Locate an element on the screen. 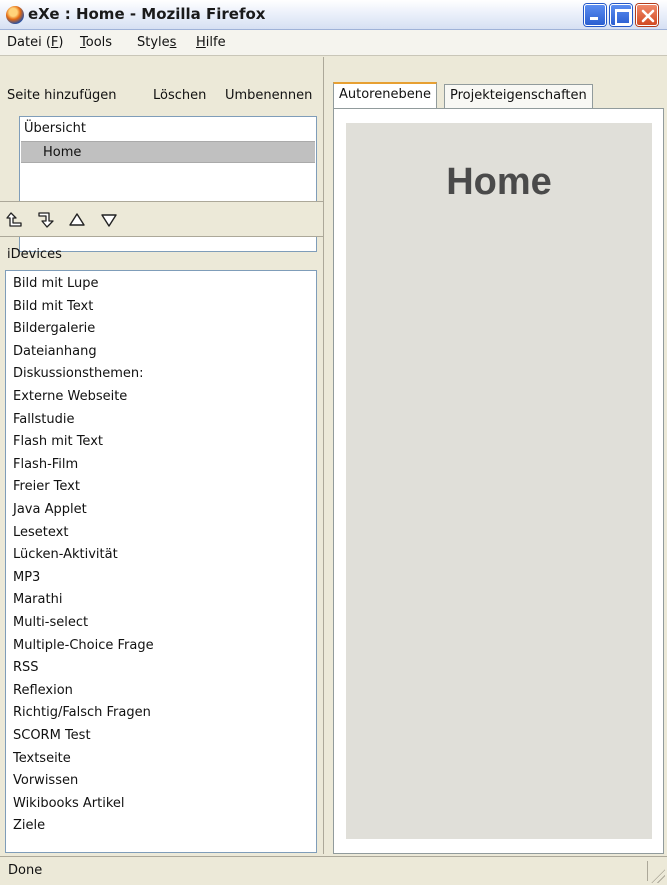 The height and width of the screenshot is (885, 667). idevice-item: Bild mit Text is located at coordinates (53, 307).